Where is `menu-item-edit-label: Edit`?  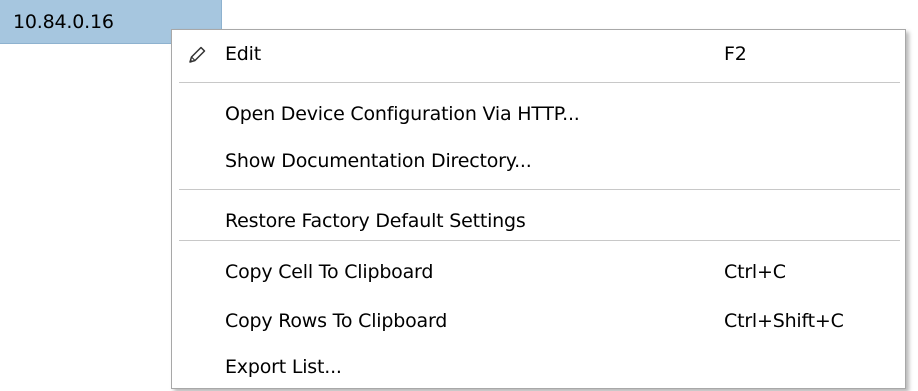
menu-item-edit-label: Edit is located at coordinates (243, 54).